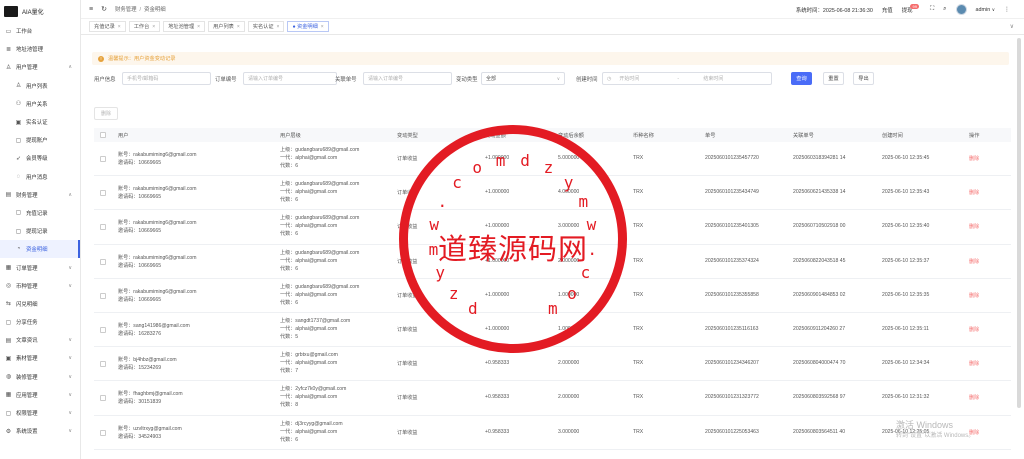 This screenshot has height=459, width=1024. I want to click on sidebar-item: ▦ 应用管理 ∨, so click(40, 395).